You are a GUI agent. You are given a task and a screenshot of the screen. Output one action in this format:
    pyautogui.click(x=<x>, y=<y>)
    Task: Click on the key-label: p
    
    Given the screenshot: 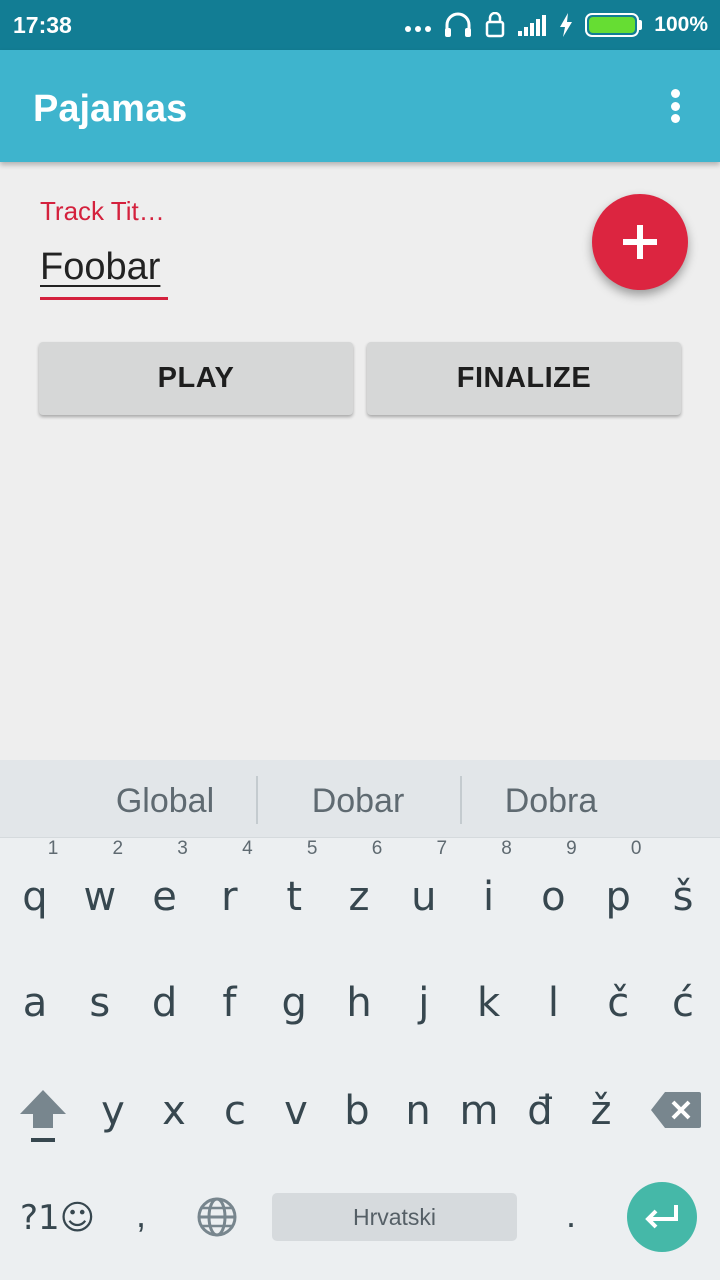 What is the action you would take?
    pyautogui.click(x=618, y=897)
    